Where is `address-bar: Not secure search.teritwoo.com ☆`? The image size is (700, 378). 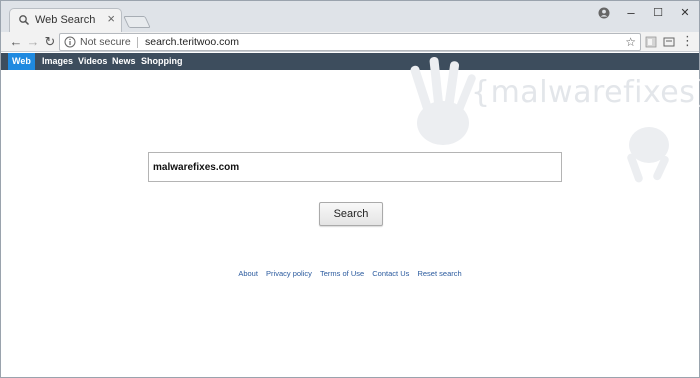
address-bar: Not secure search.teritwoo.com ☆ is located at coordinates (350, 42).